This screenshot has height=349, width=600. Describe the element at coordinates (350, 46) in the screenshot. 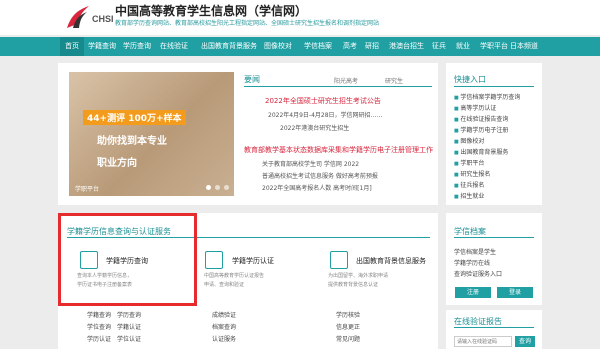

I see `nav-gaokao: 高考` at that location.